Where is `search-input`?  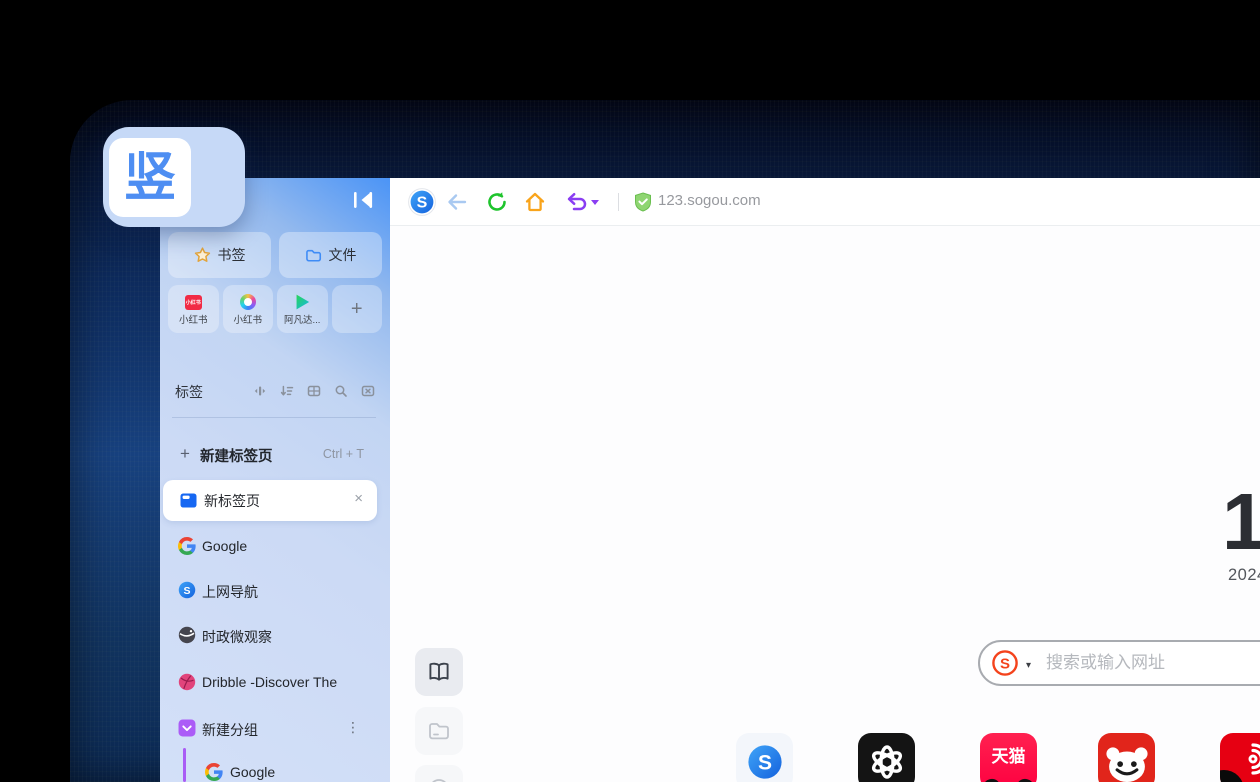 search-input is located at coordinates (1152, 663).